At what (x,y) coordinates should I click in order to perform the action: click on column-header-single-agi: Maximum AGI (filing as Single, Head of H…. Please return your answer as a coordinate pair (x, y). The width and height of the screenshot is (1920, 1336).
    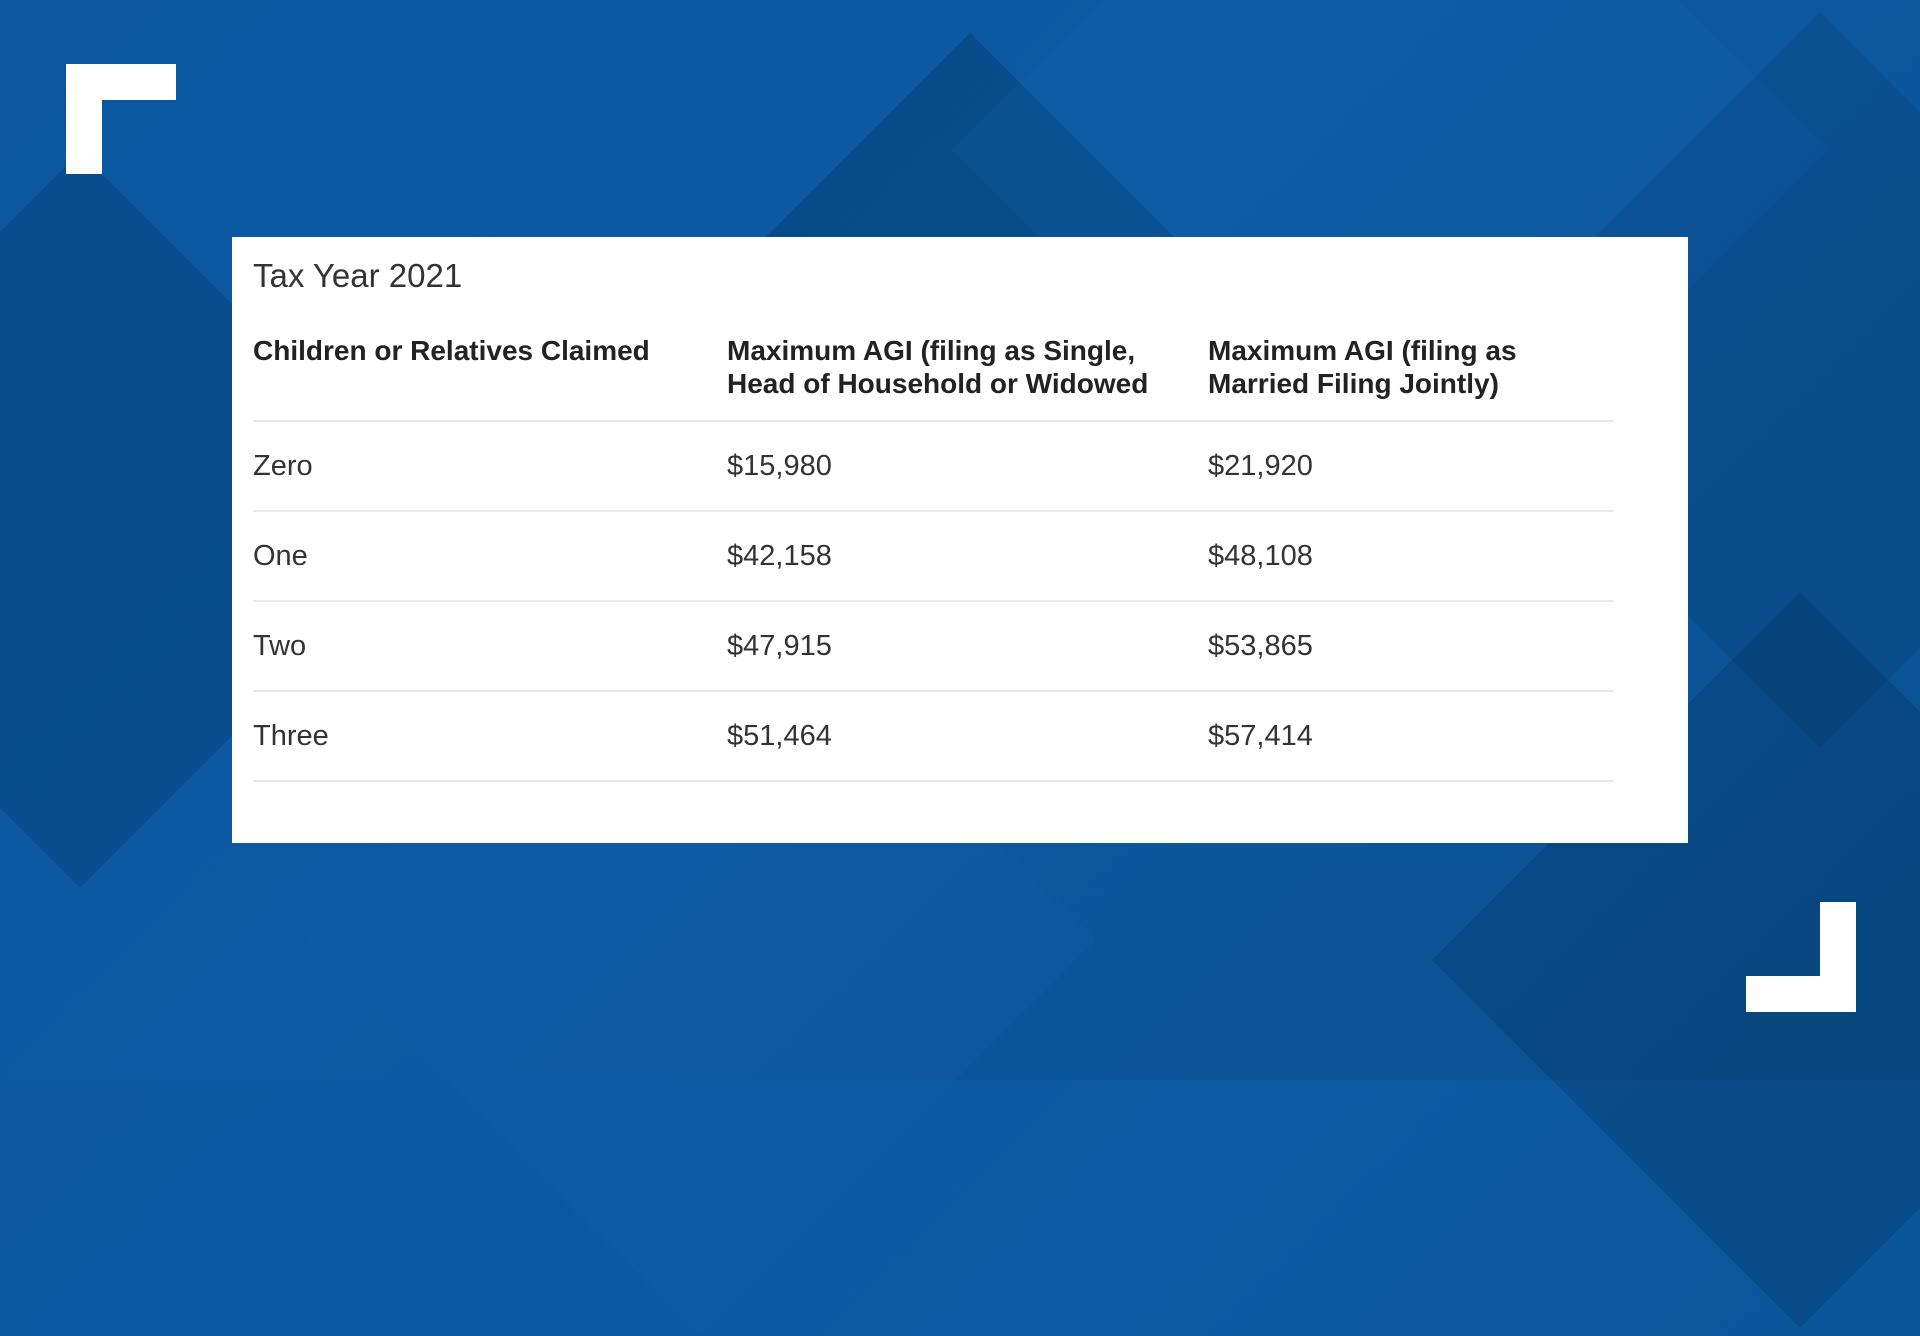
    Looking at the image, I should click on (967, 378).